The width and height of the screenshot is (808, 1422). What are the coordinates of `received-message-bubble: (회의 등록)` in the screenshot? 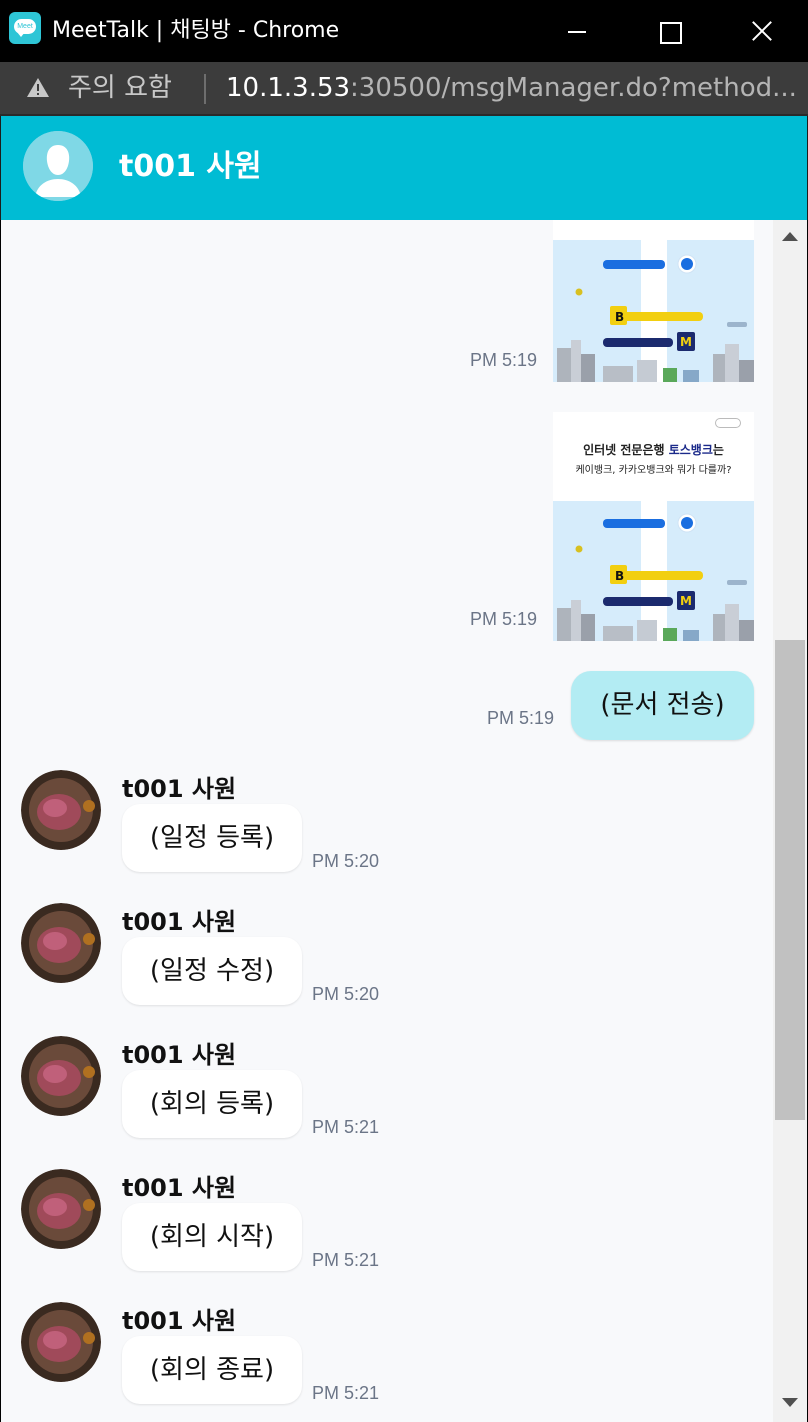 It's located at (212, 1104).